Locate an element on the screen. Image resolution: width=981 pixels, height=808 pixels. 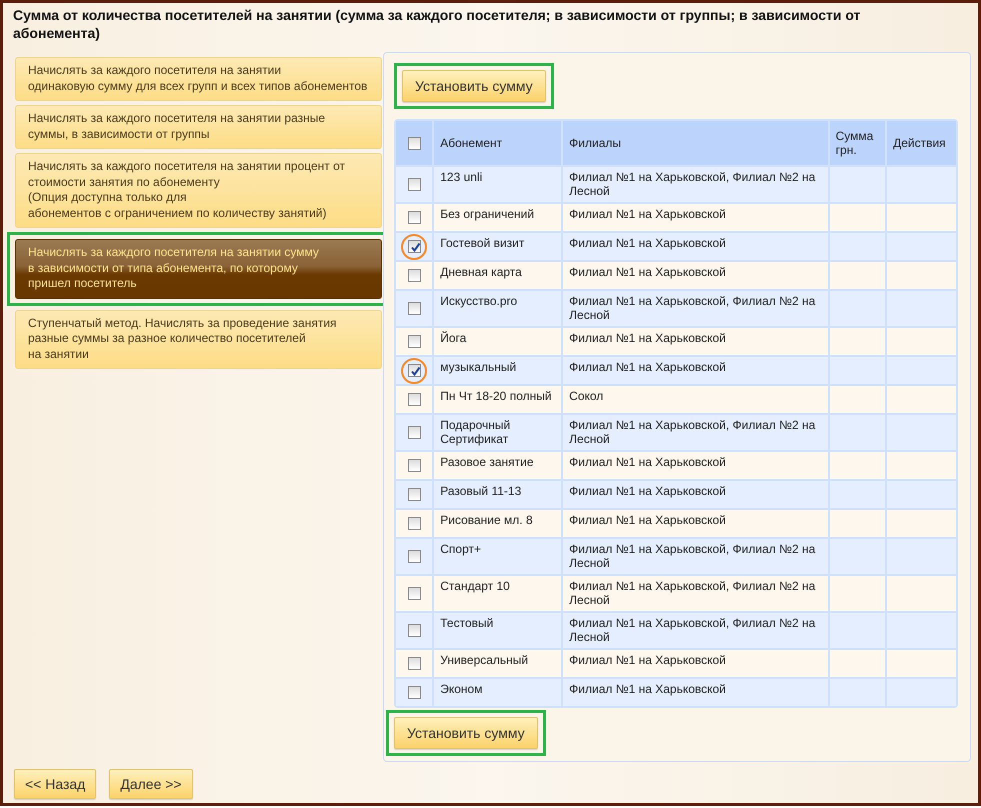
option-button: Начислять за каждого посетителя на занятии сумму в зависимости от типа абонемента, по которому пришел посетитель is located at coordinates (198, 268).